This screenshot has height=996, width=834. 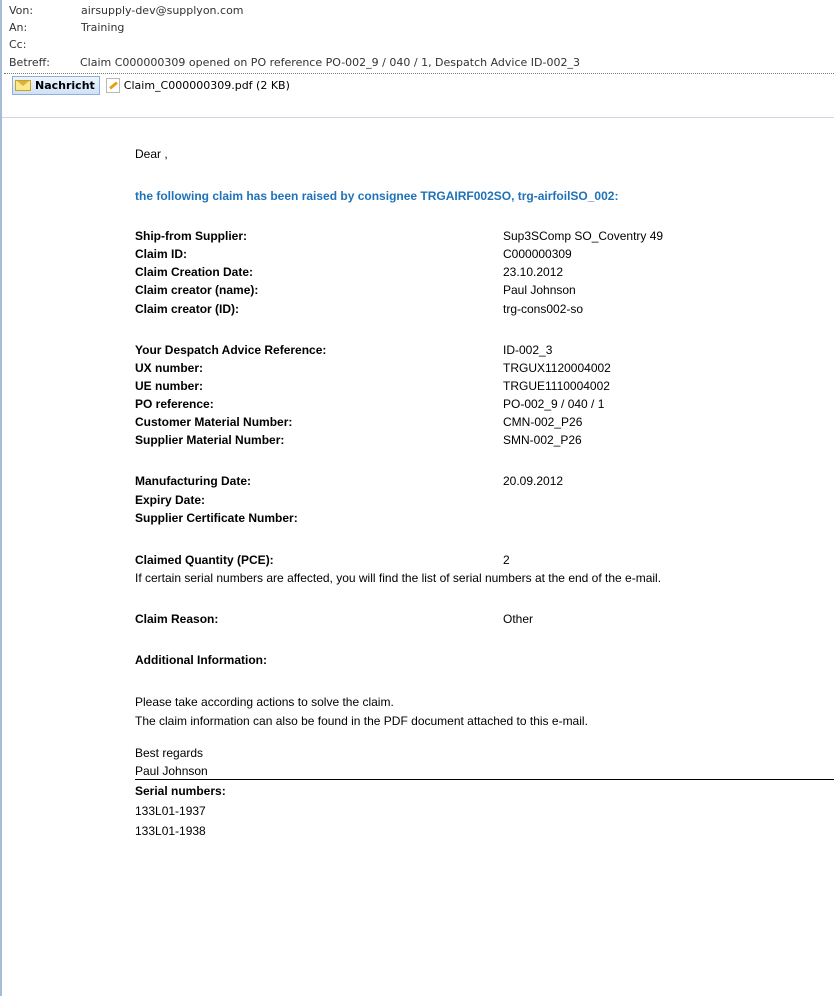 What do you see at coordinates (29, 62) in the screenshot?
I see `subject-label: Betreff:` at bounding box center [29, 62].